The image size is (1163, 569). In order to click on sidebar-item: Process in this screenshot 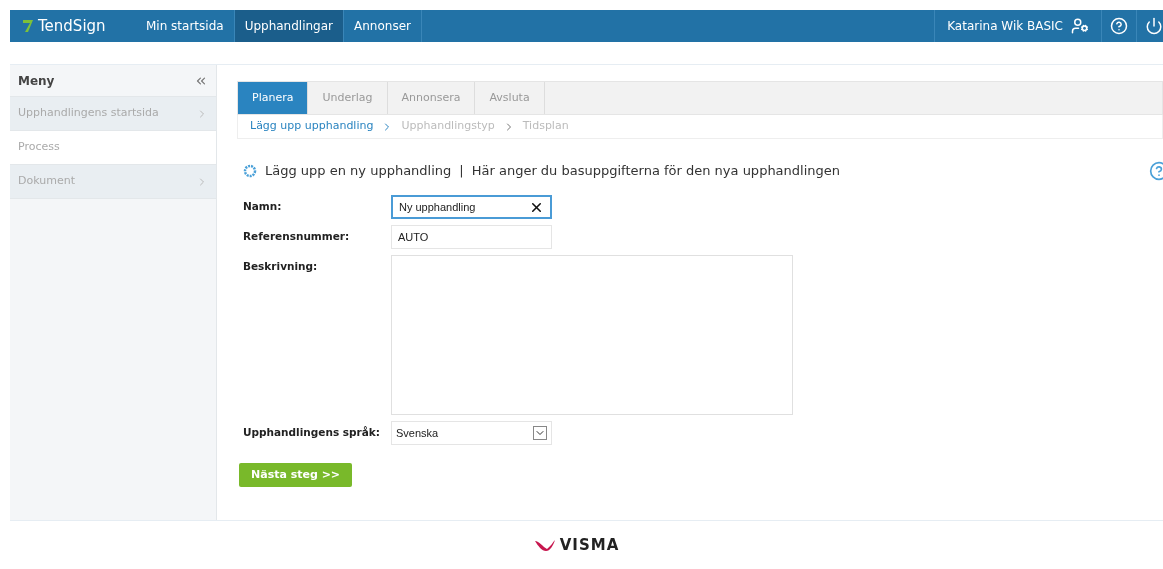, I will do `click(113, 148)`.